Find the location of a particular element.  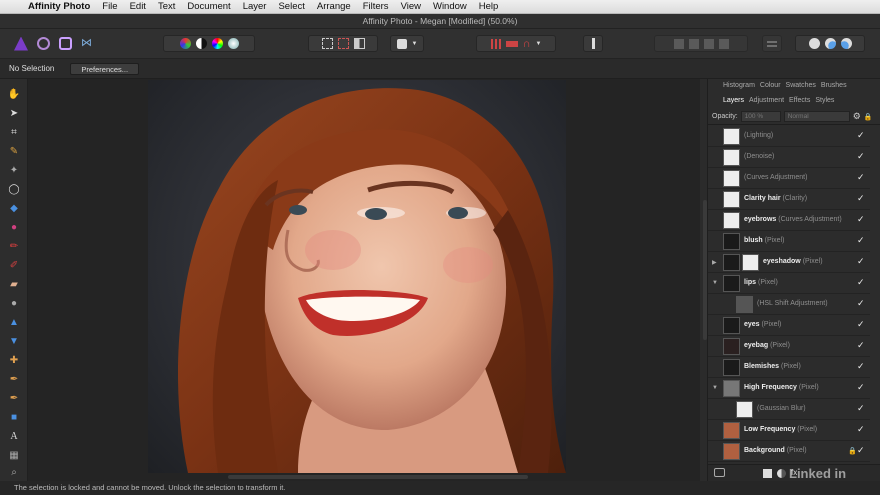

red-eye-icon: ✒ is located at coordinates (14, 379).